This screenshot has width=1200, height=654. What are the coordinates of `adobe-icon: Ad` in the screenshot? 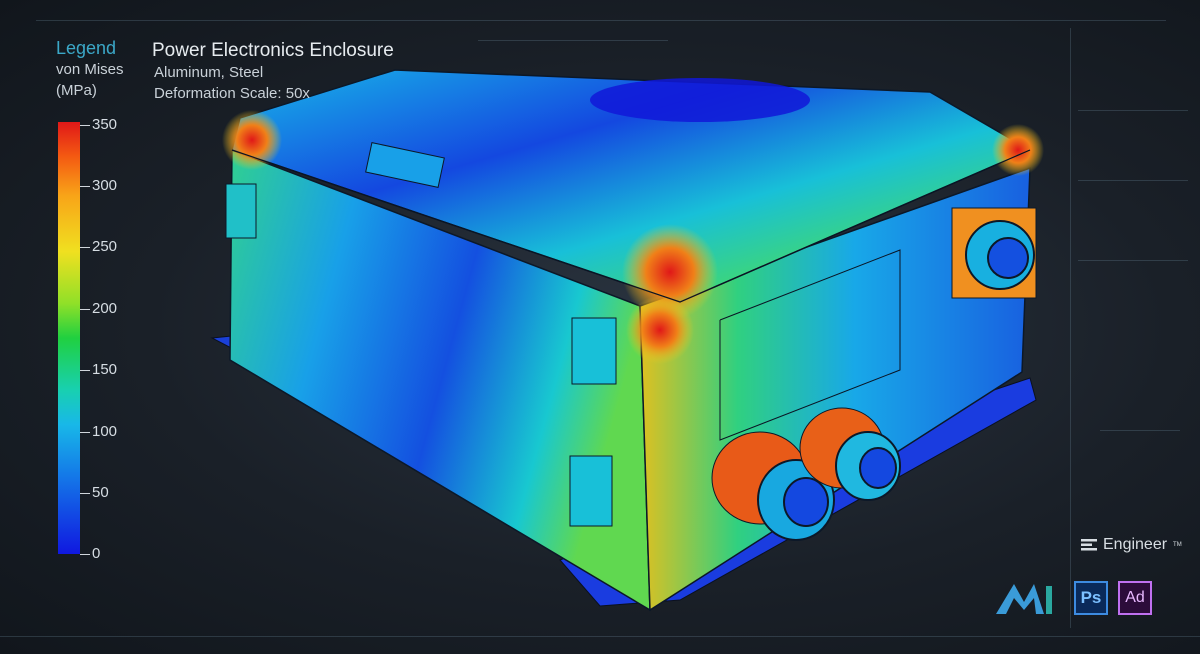 It's located at (1135, 598).